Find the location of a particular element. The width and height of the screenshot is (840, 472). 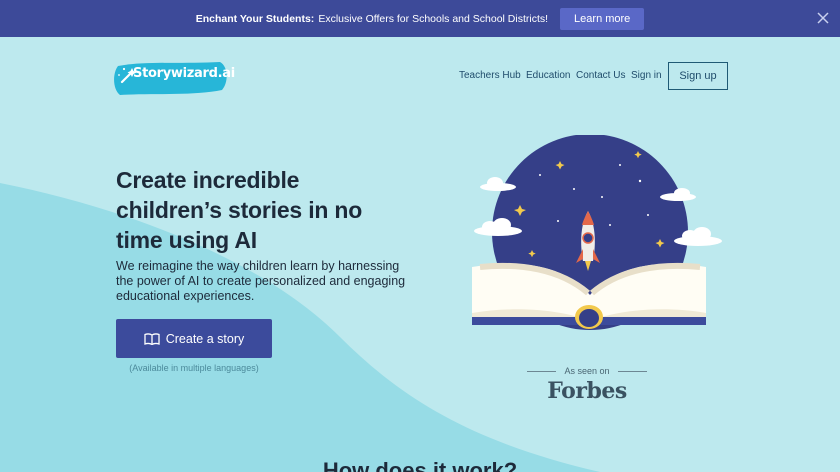

as-seen-on: As seen on is located at coordinates (587, 371).